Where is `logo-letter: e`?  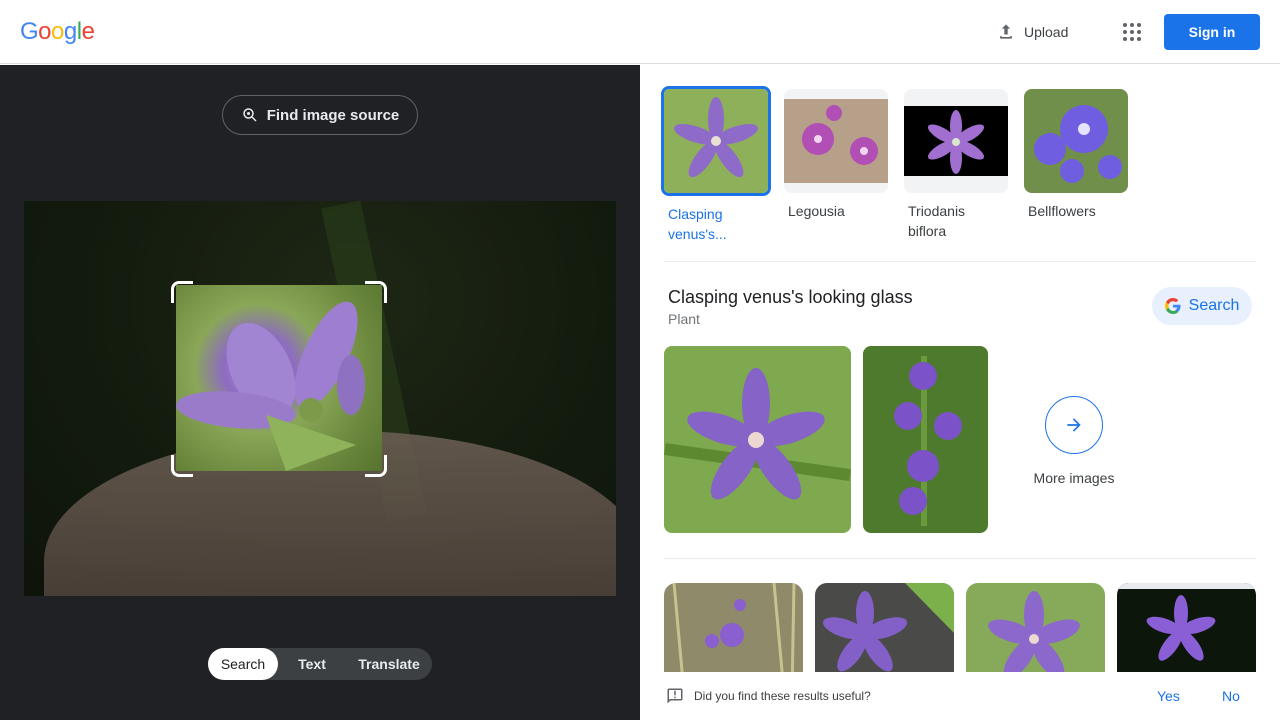
logo-letter: e is located at coordinates (88, 31).